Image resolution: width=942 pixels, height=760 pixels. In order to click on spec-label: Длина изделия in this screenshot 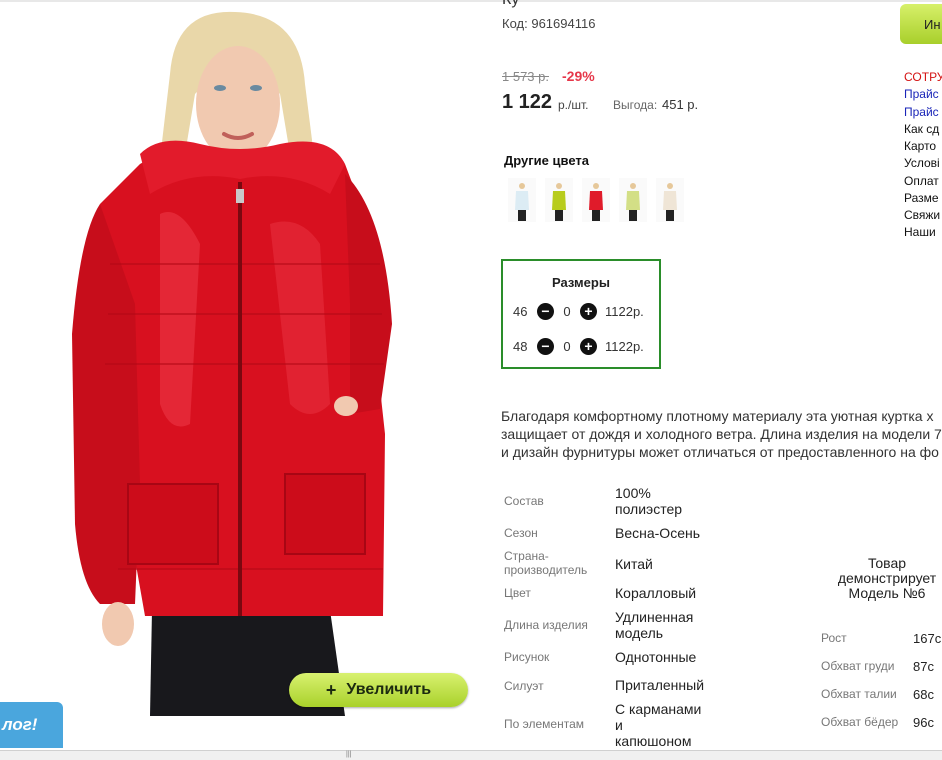, I will do `click(546, 625)`.